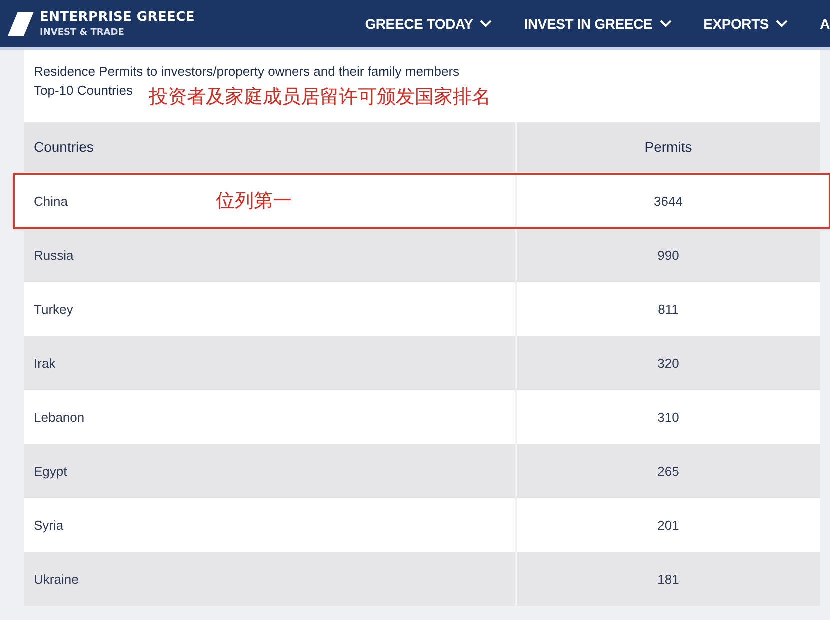 The height and width of the screenshot is (620, 830). I want to click on section-subtitle: Top-10 Countries, so click(83, 90).